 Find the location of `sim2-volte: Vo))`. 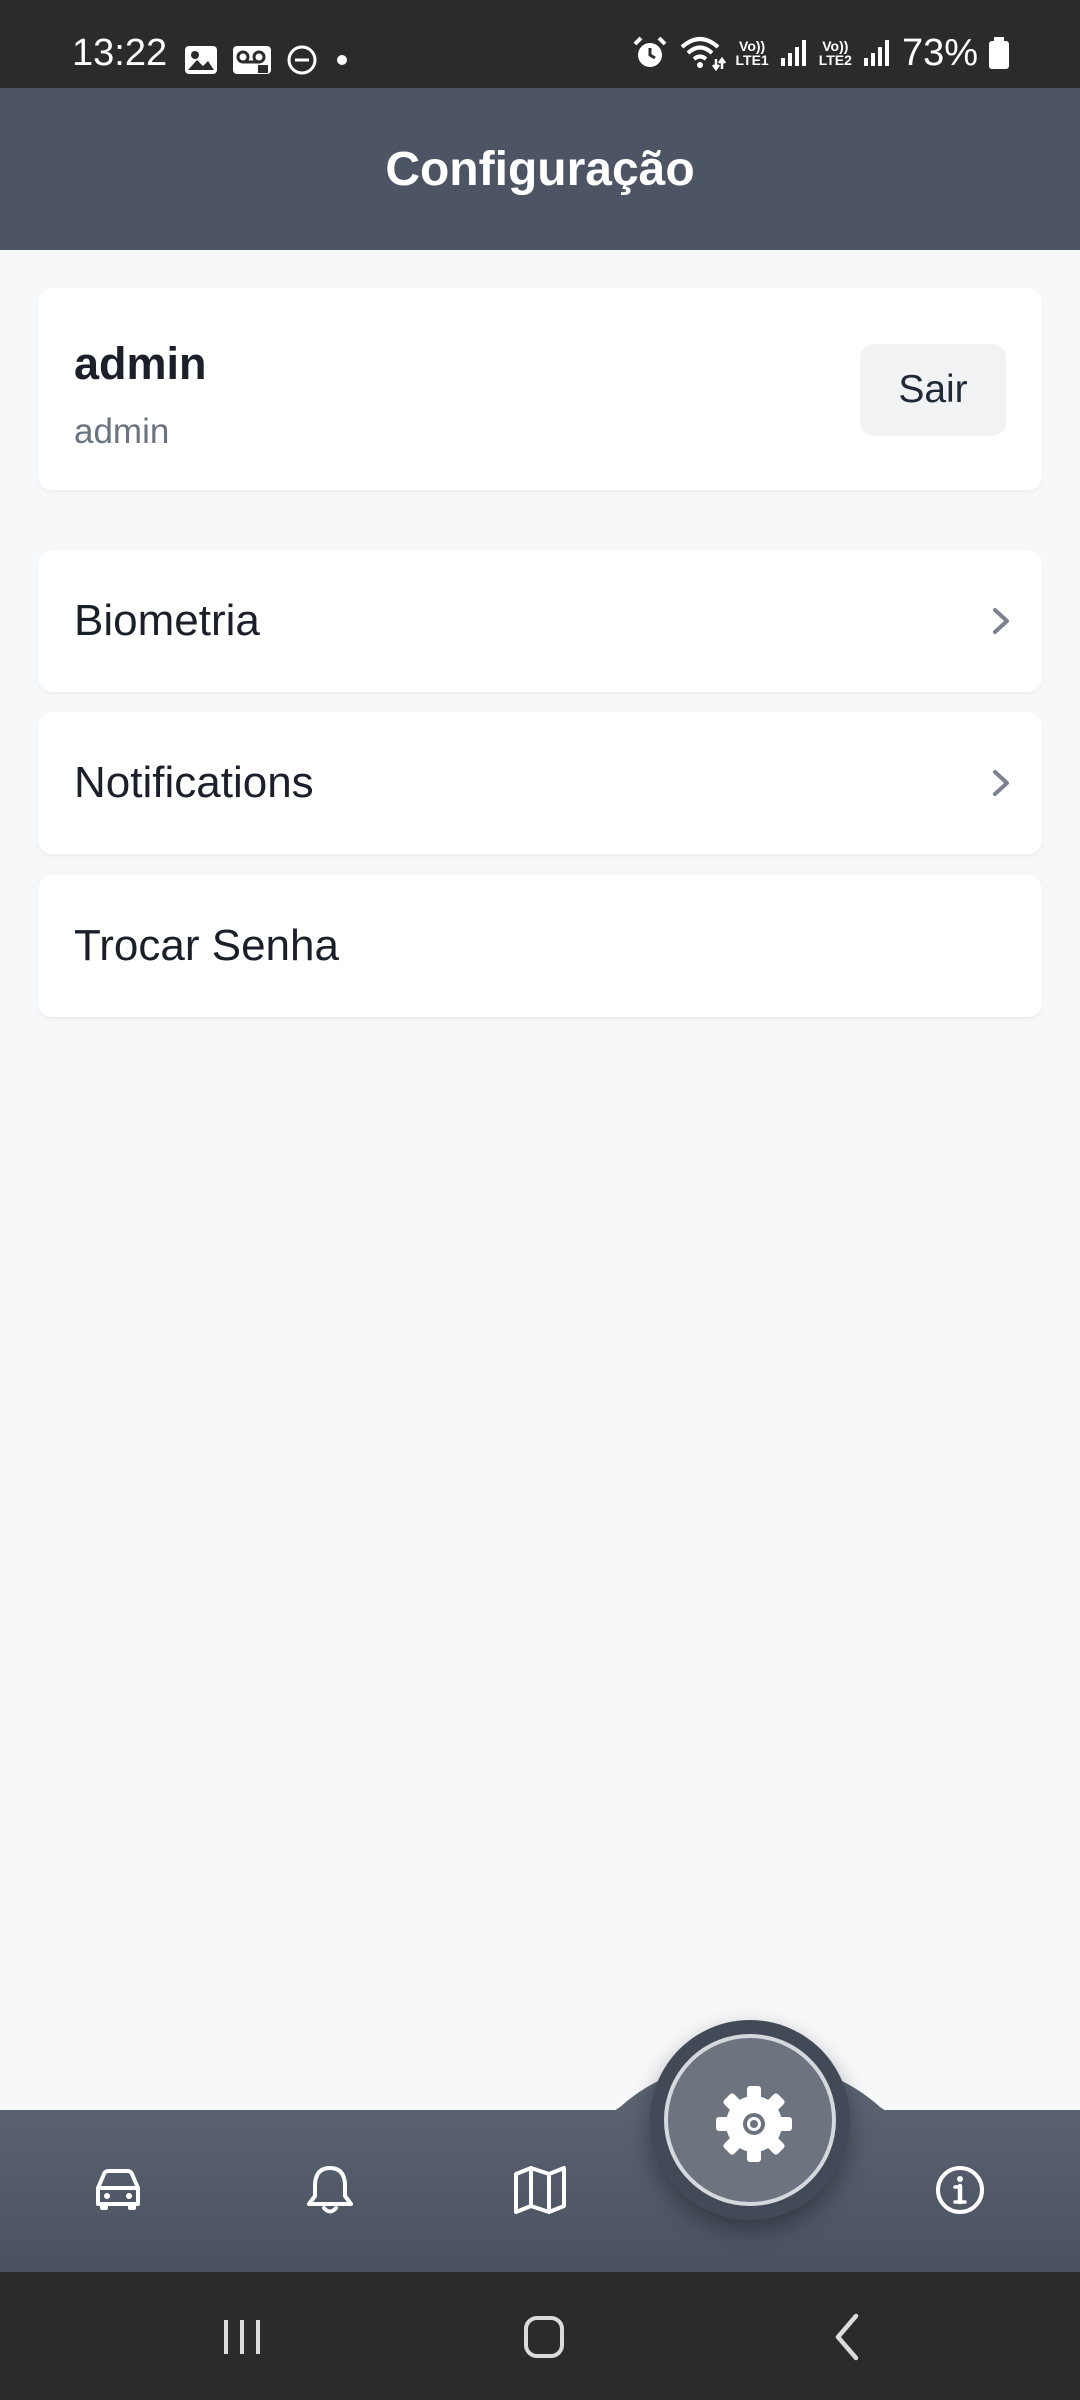

sim2-volte: Vo)) is located at coordinates (835, 46).